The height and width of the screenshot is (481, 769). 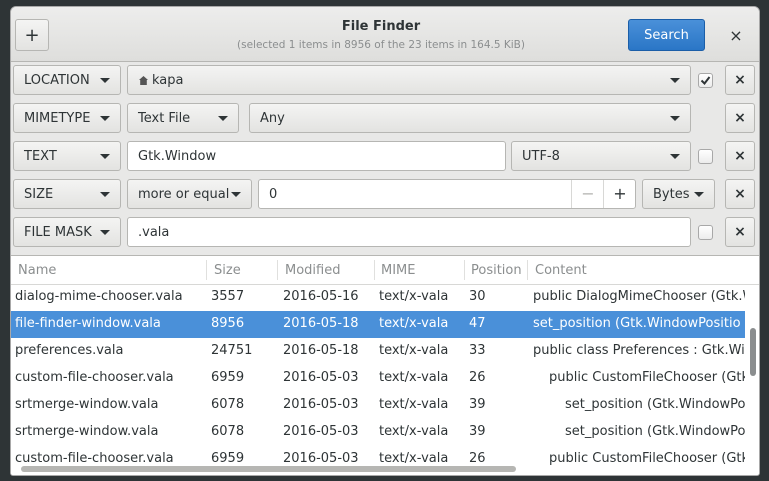 I want to click on filter-type-dropdown: MIMETYPE, so click(x=67, y=118).